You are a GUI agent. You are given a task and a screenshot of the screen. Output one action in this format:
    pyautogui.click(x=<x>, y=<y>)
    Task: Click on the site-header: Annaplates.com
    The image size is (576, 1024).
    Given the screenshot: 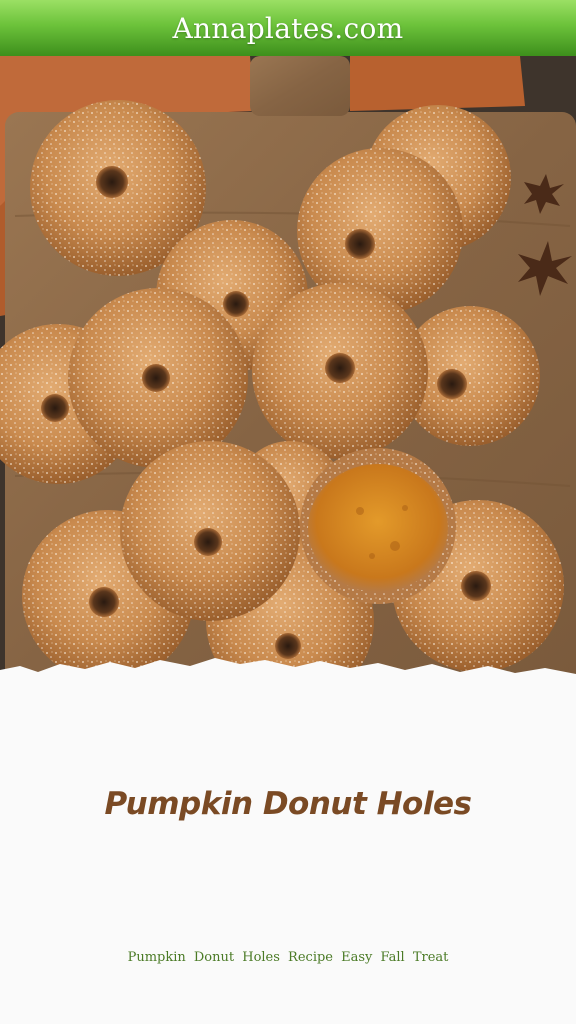 What is the action you would take?
    pyautogui.click(x=288, y=28)
    